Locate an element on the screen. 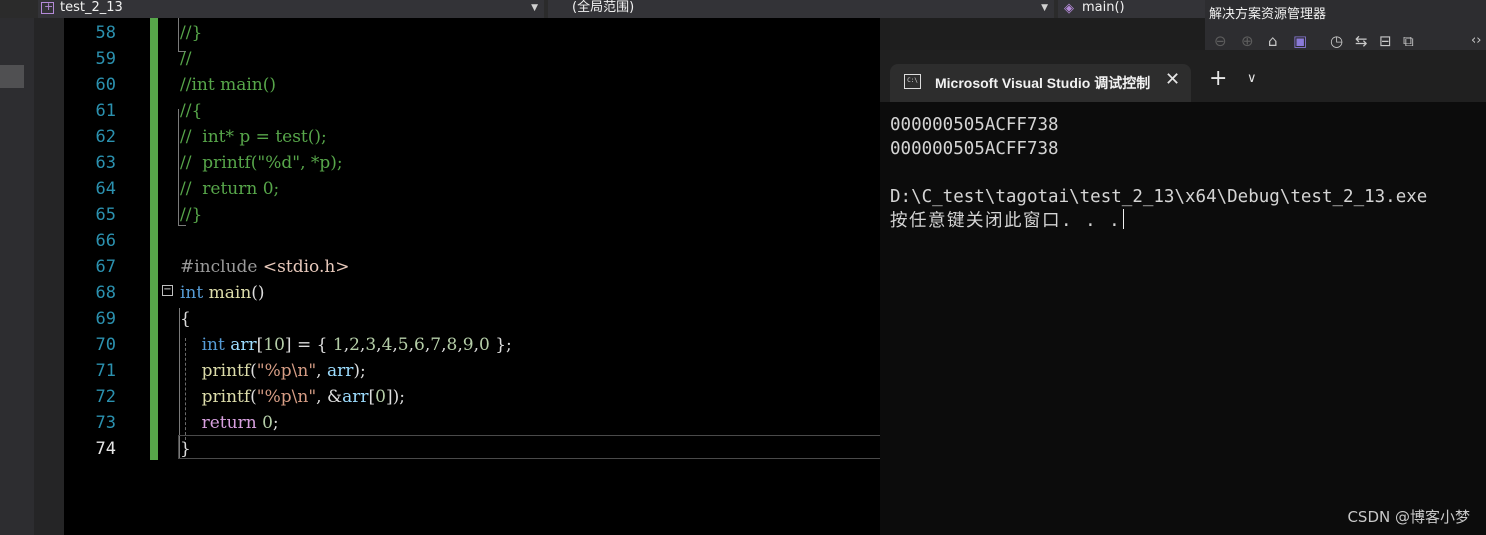 The height and width of the screenshot is (535, 1486). code-text: } is located at coordinates (185, 449).